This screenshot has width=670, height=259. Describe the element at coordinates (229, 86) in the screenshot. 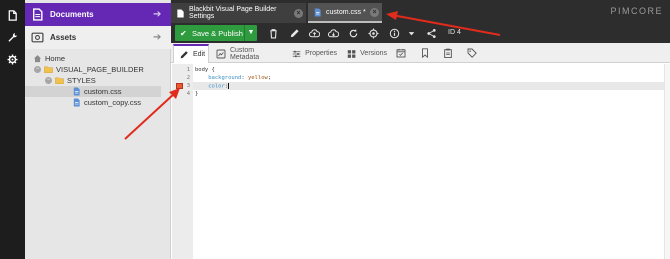

I see `text-cursor` at that location.